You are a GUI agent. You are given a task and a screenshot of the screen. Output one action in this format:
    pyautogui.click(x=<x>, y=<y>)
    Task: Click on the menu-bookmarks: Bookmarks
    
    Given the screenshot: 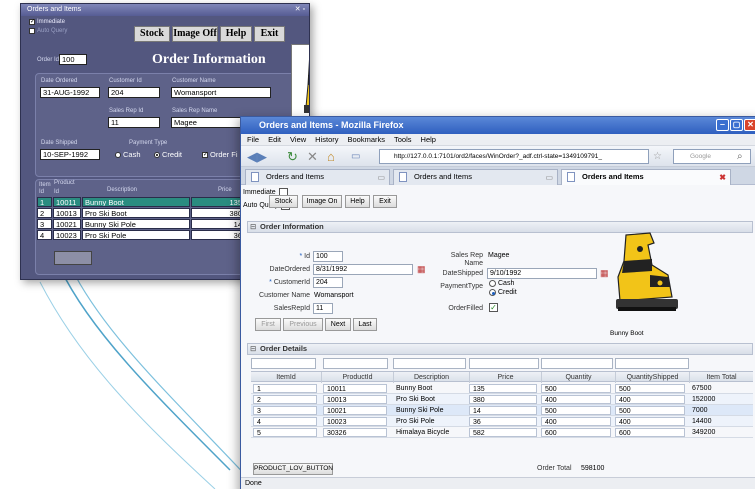 What is the action you would take?
    pyautogui.click(x=367, y=139)
    